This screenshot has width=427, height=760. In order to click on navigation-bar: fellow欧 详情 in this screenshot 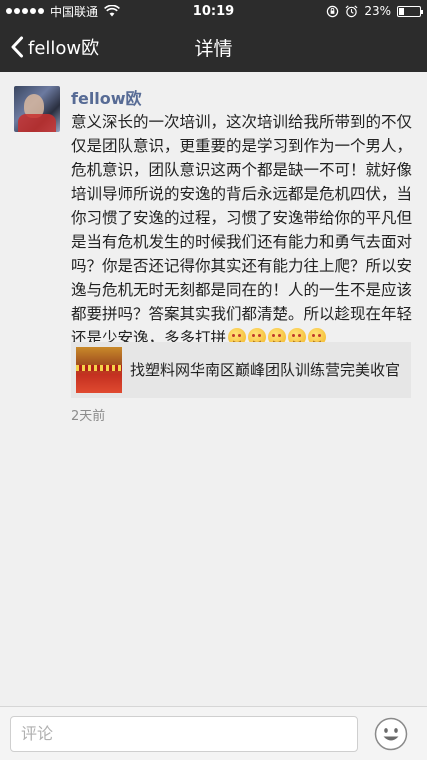, I will do `click(213, 47)`.